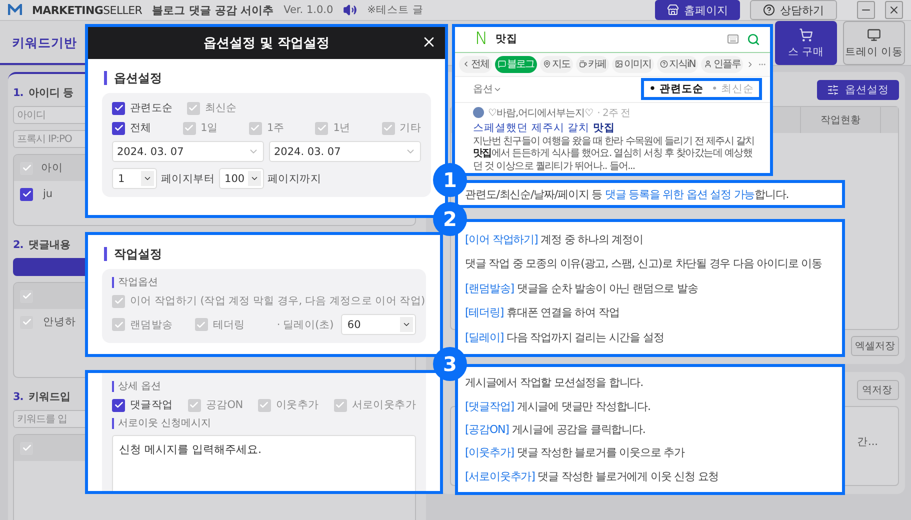  What do you see at coordinates (677, 64) in the screenshot?
I see `filter-chip: 지식iN` at bounding box center [677, 64].